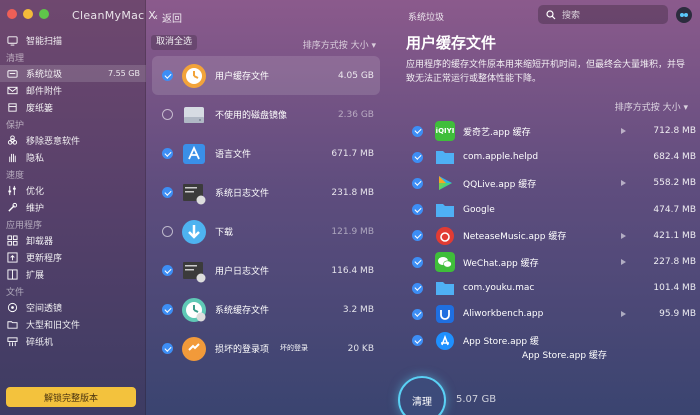 This screenshot has height=415, width=700. I want to click on item-label: Aliworkbench.app, so click(503, 314).